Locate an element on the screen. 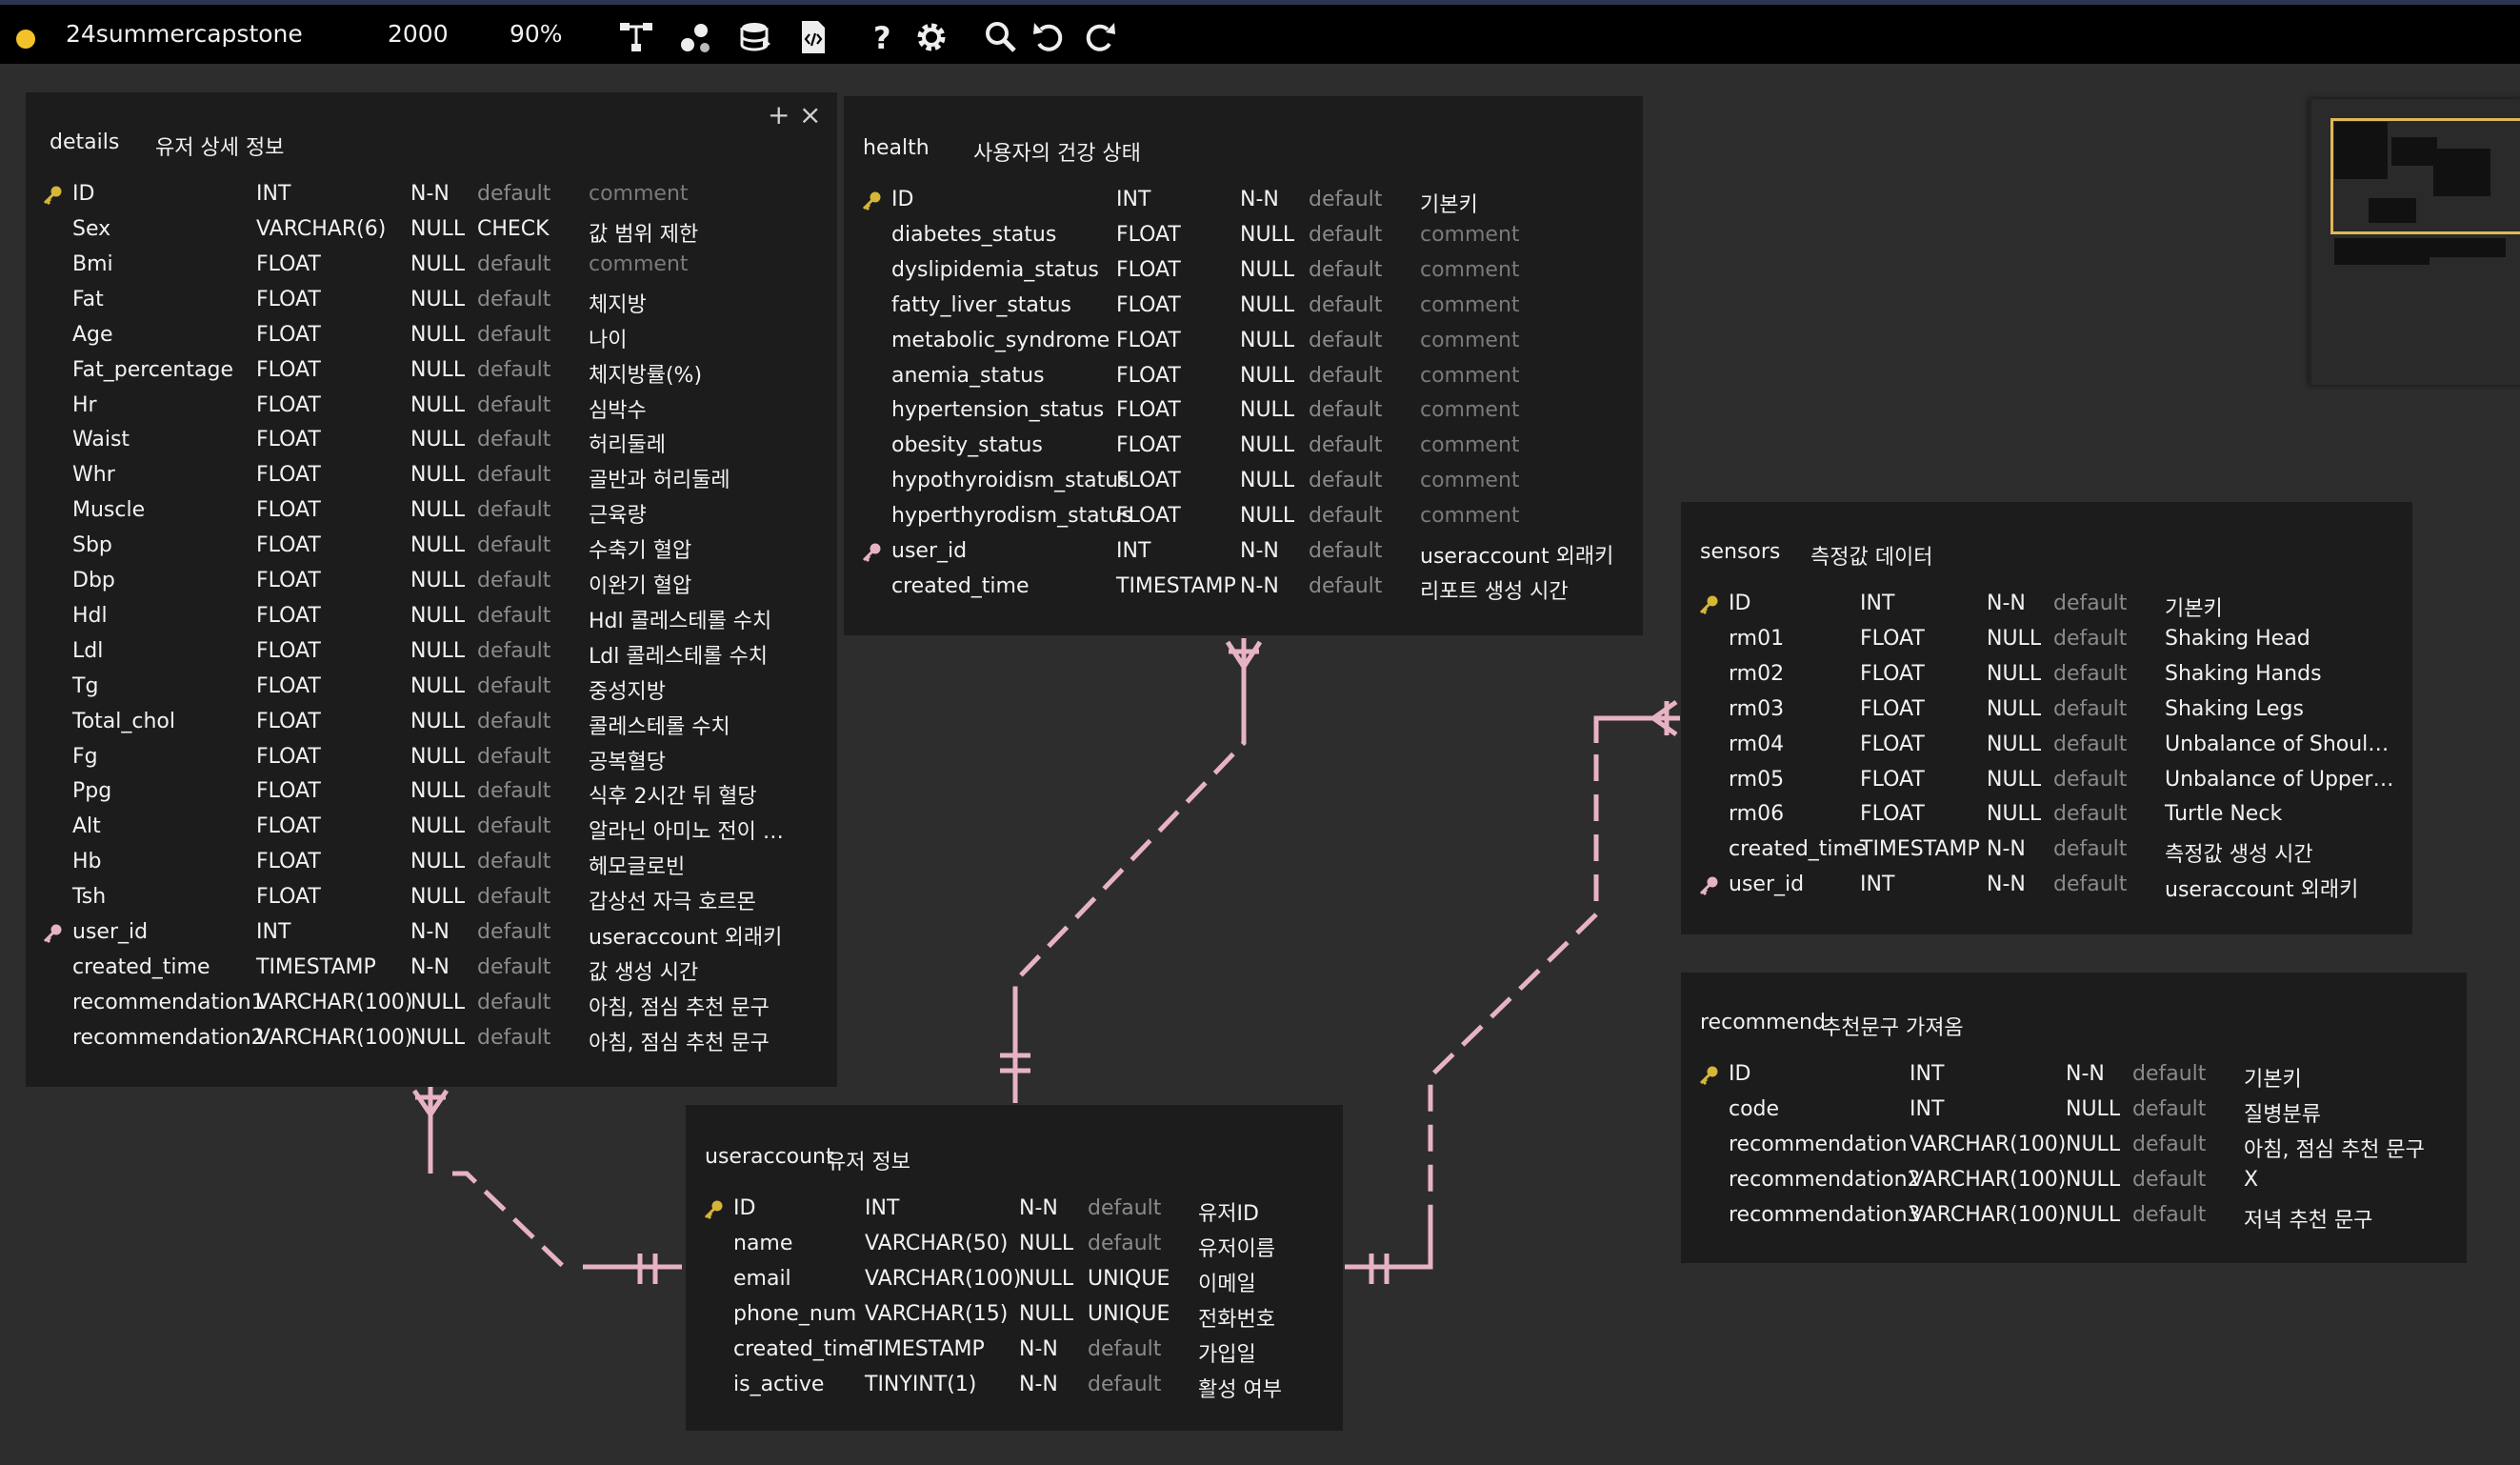  column-name: Muscle is located at coordinates (108, 510).